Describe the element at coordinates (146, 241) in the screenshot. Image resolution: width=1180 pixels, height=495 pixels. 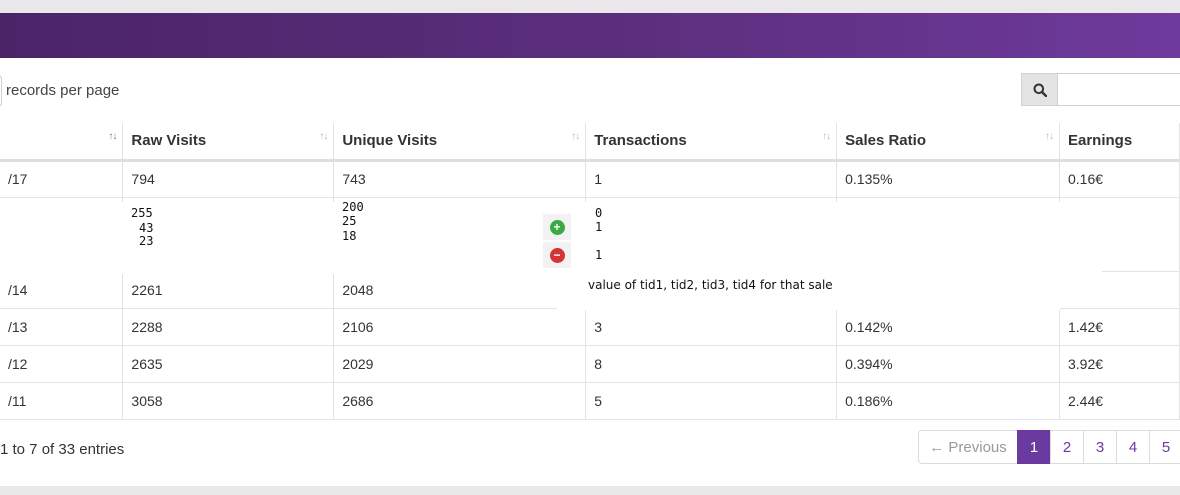
I see `detail-raw-value: 23` at that location.